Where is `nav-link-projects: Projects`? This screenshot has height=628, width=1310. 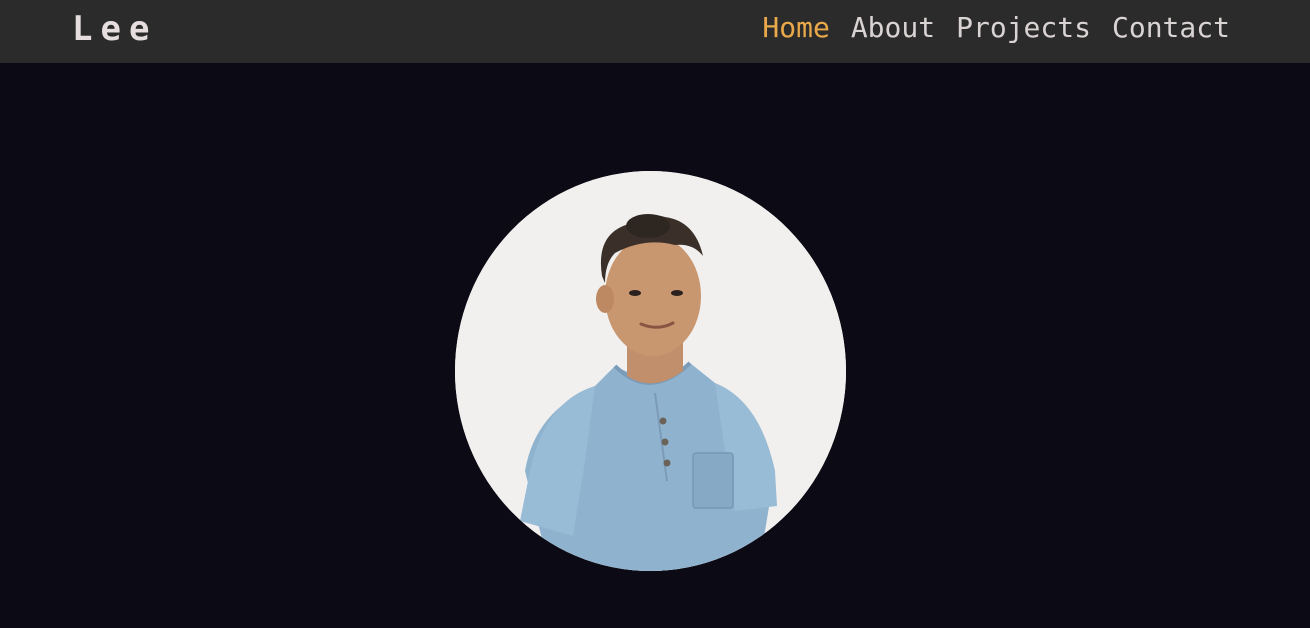 nav-link-projects: Projects is located at coordinates (1023, 28).